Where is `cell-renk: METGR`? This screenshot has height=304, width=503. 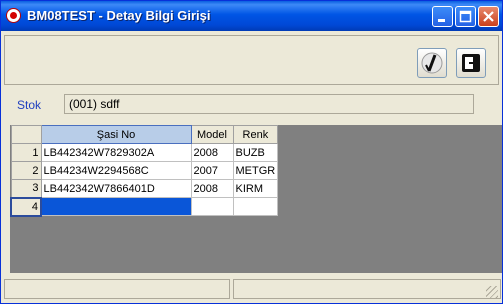 cell-renk: METGR is located at coordinates (255, 170).